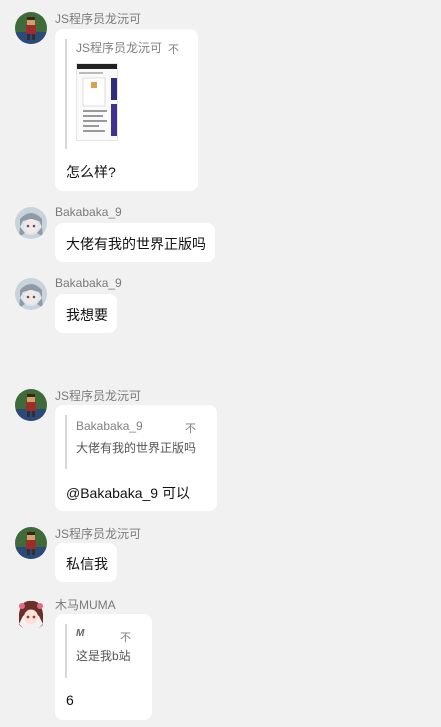 This screenshot has height=727, width=441. Describe the element at coordinates (136, 448) in the screenshot. I see `quoted-text: 大佬有我的世界正版吗` at that location.